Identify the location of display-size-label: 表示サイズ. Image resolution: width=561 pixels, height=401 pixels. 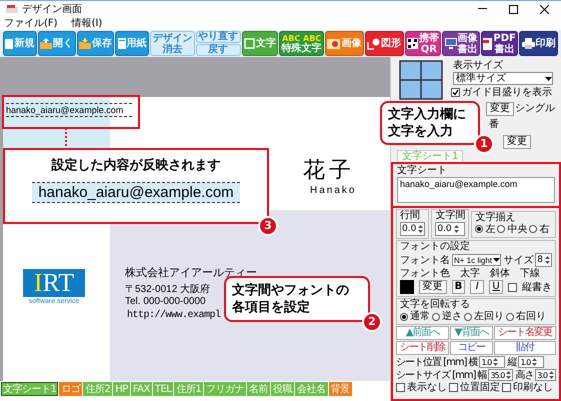
(478, 65).